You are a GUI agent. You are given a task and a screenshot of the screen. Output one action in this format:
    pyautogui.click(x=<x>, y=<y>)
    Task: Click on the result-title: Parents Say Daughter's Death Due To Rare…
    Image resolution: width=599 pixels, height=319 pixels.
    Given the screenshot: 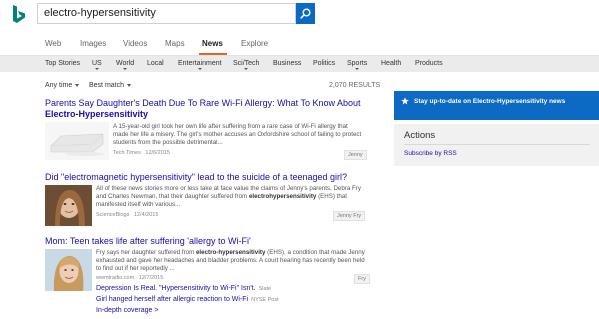 What is the action you would take?
    pyautogui.click(x=210, y=109)
    